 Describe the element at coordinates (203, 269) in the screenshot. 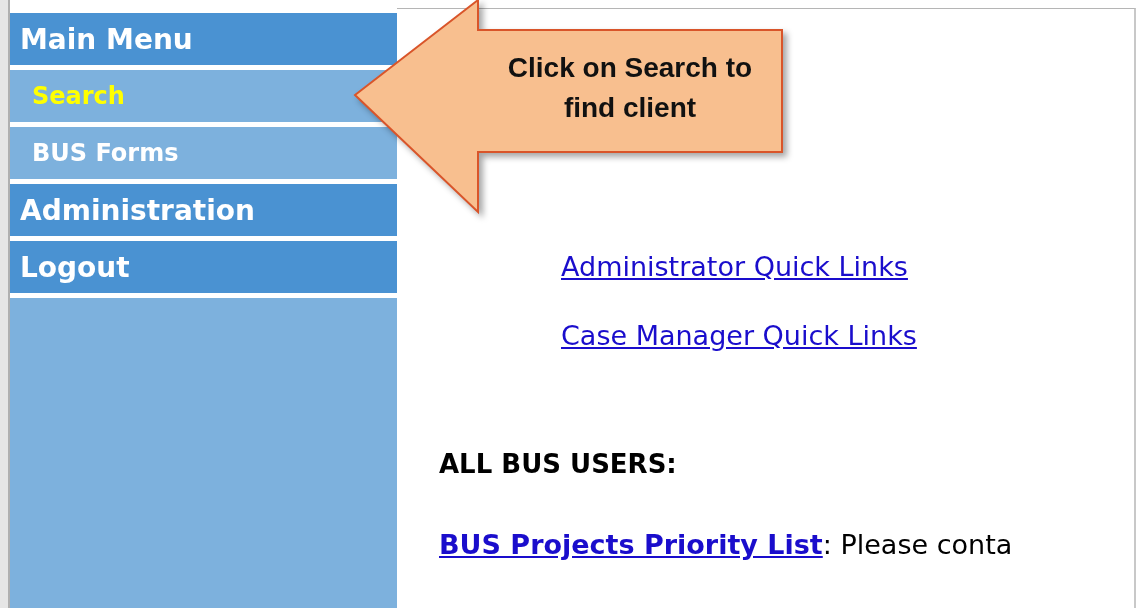

I see `sidebar-item: Logout` at that location.